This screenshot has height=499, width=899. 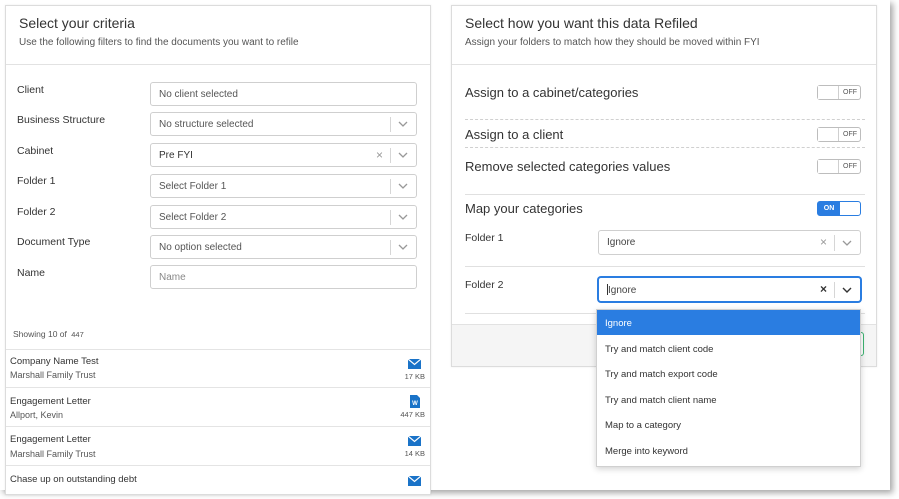 I want to click on map-folder1-value: Ignore, so click(x=621, y=242).